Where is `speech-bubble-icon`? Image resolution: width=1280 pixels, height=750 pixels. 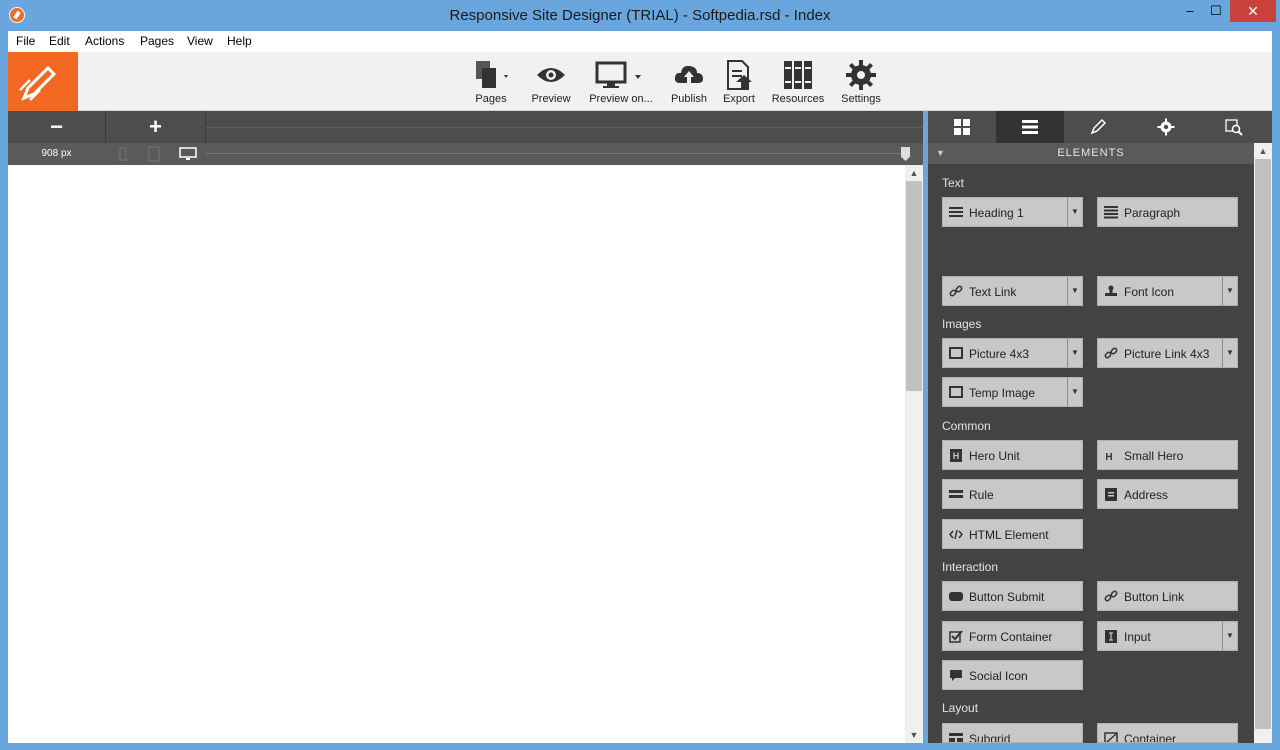
speech-bubble-icon is located at coordinates (956, 675).